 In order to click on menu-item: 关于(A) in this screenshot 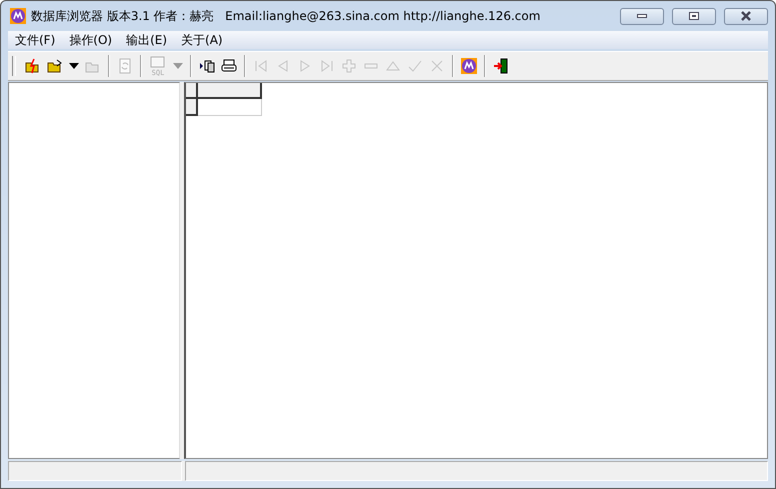, I will do `click(202, 40)`.